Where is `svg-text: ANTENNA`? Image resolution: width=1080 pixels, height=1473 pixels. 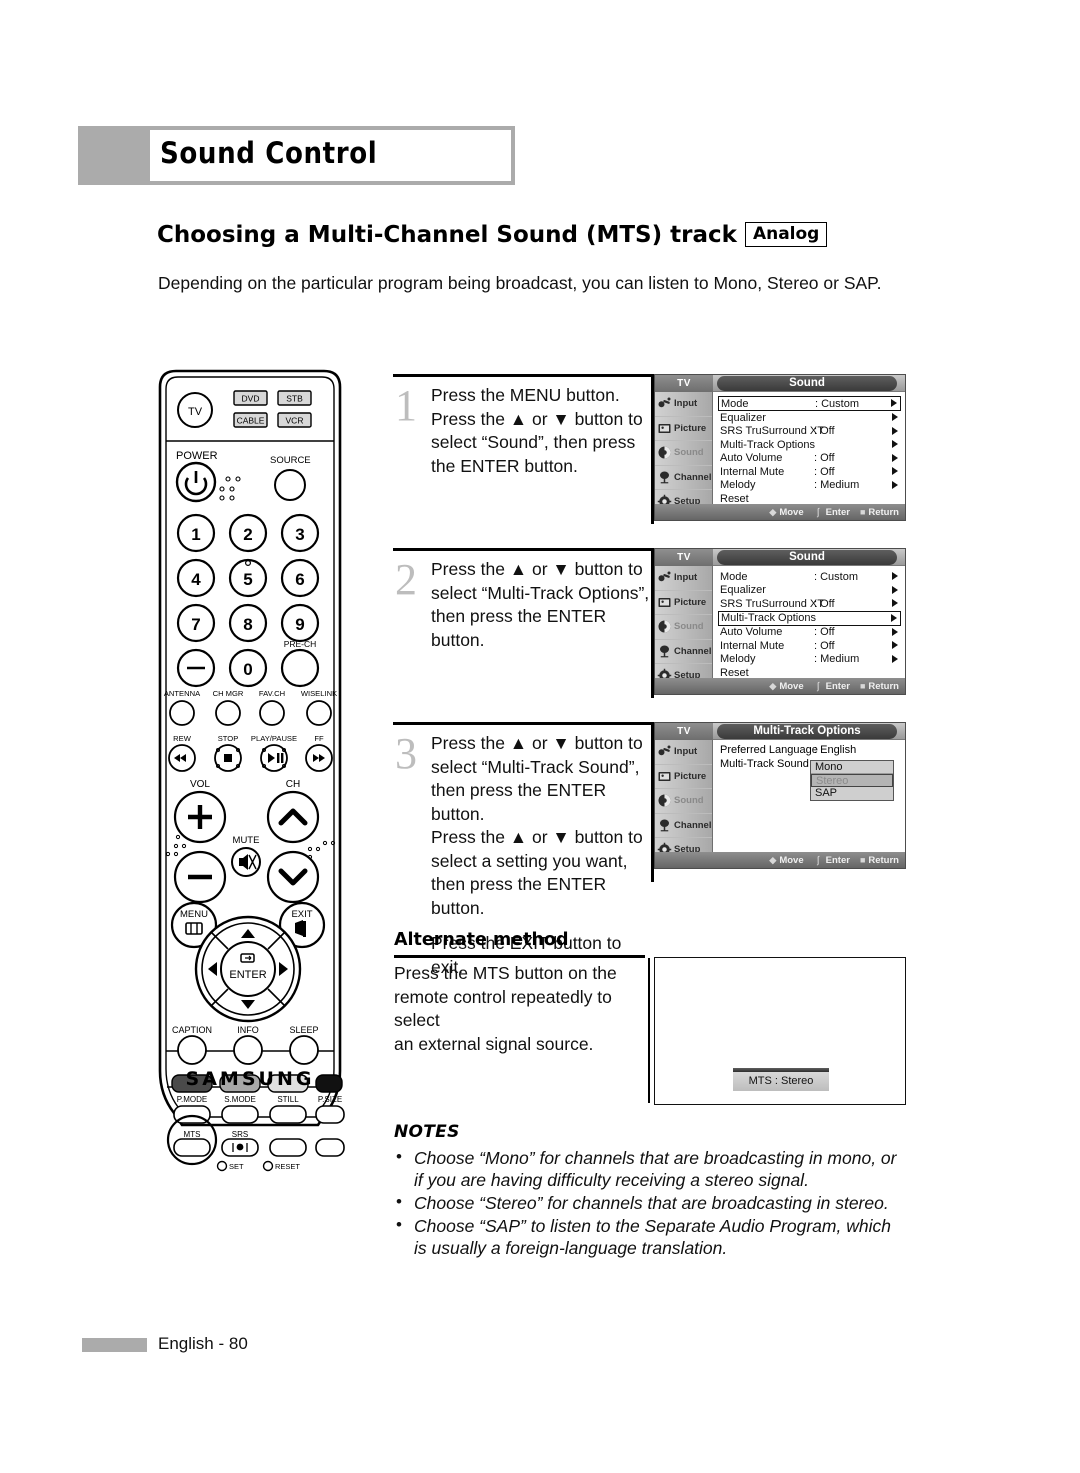
svg-text: ANTENNA is located at coordinates (182, 693).